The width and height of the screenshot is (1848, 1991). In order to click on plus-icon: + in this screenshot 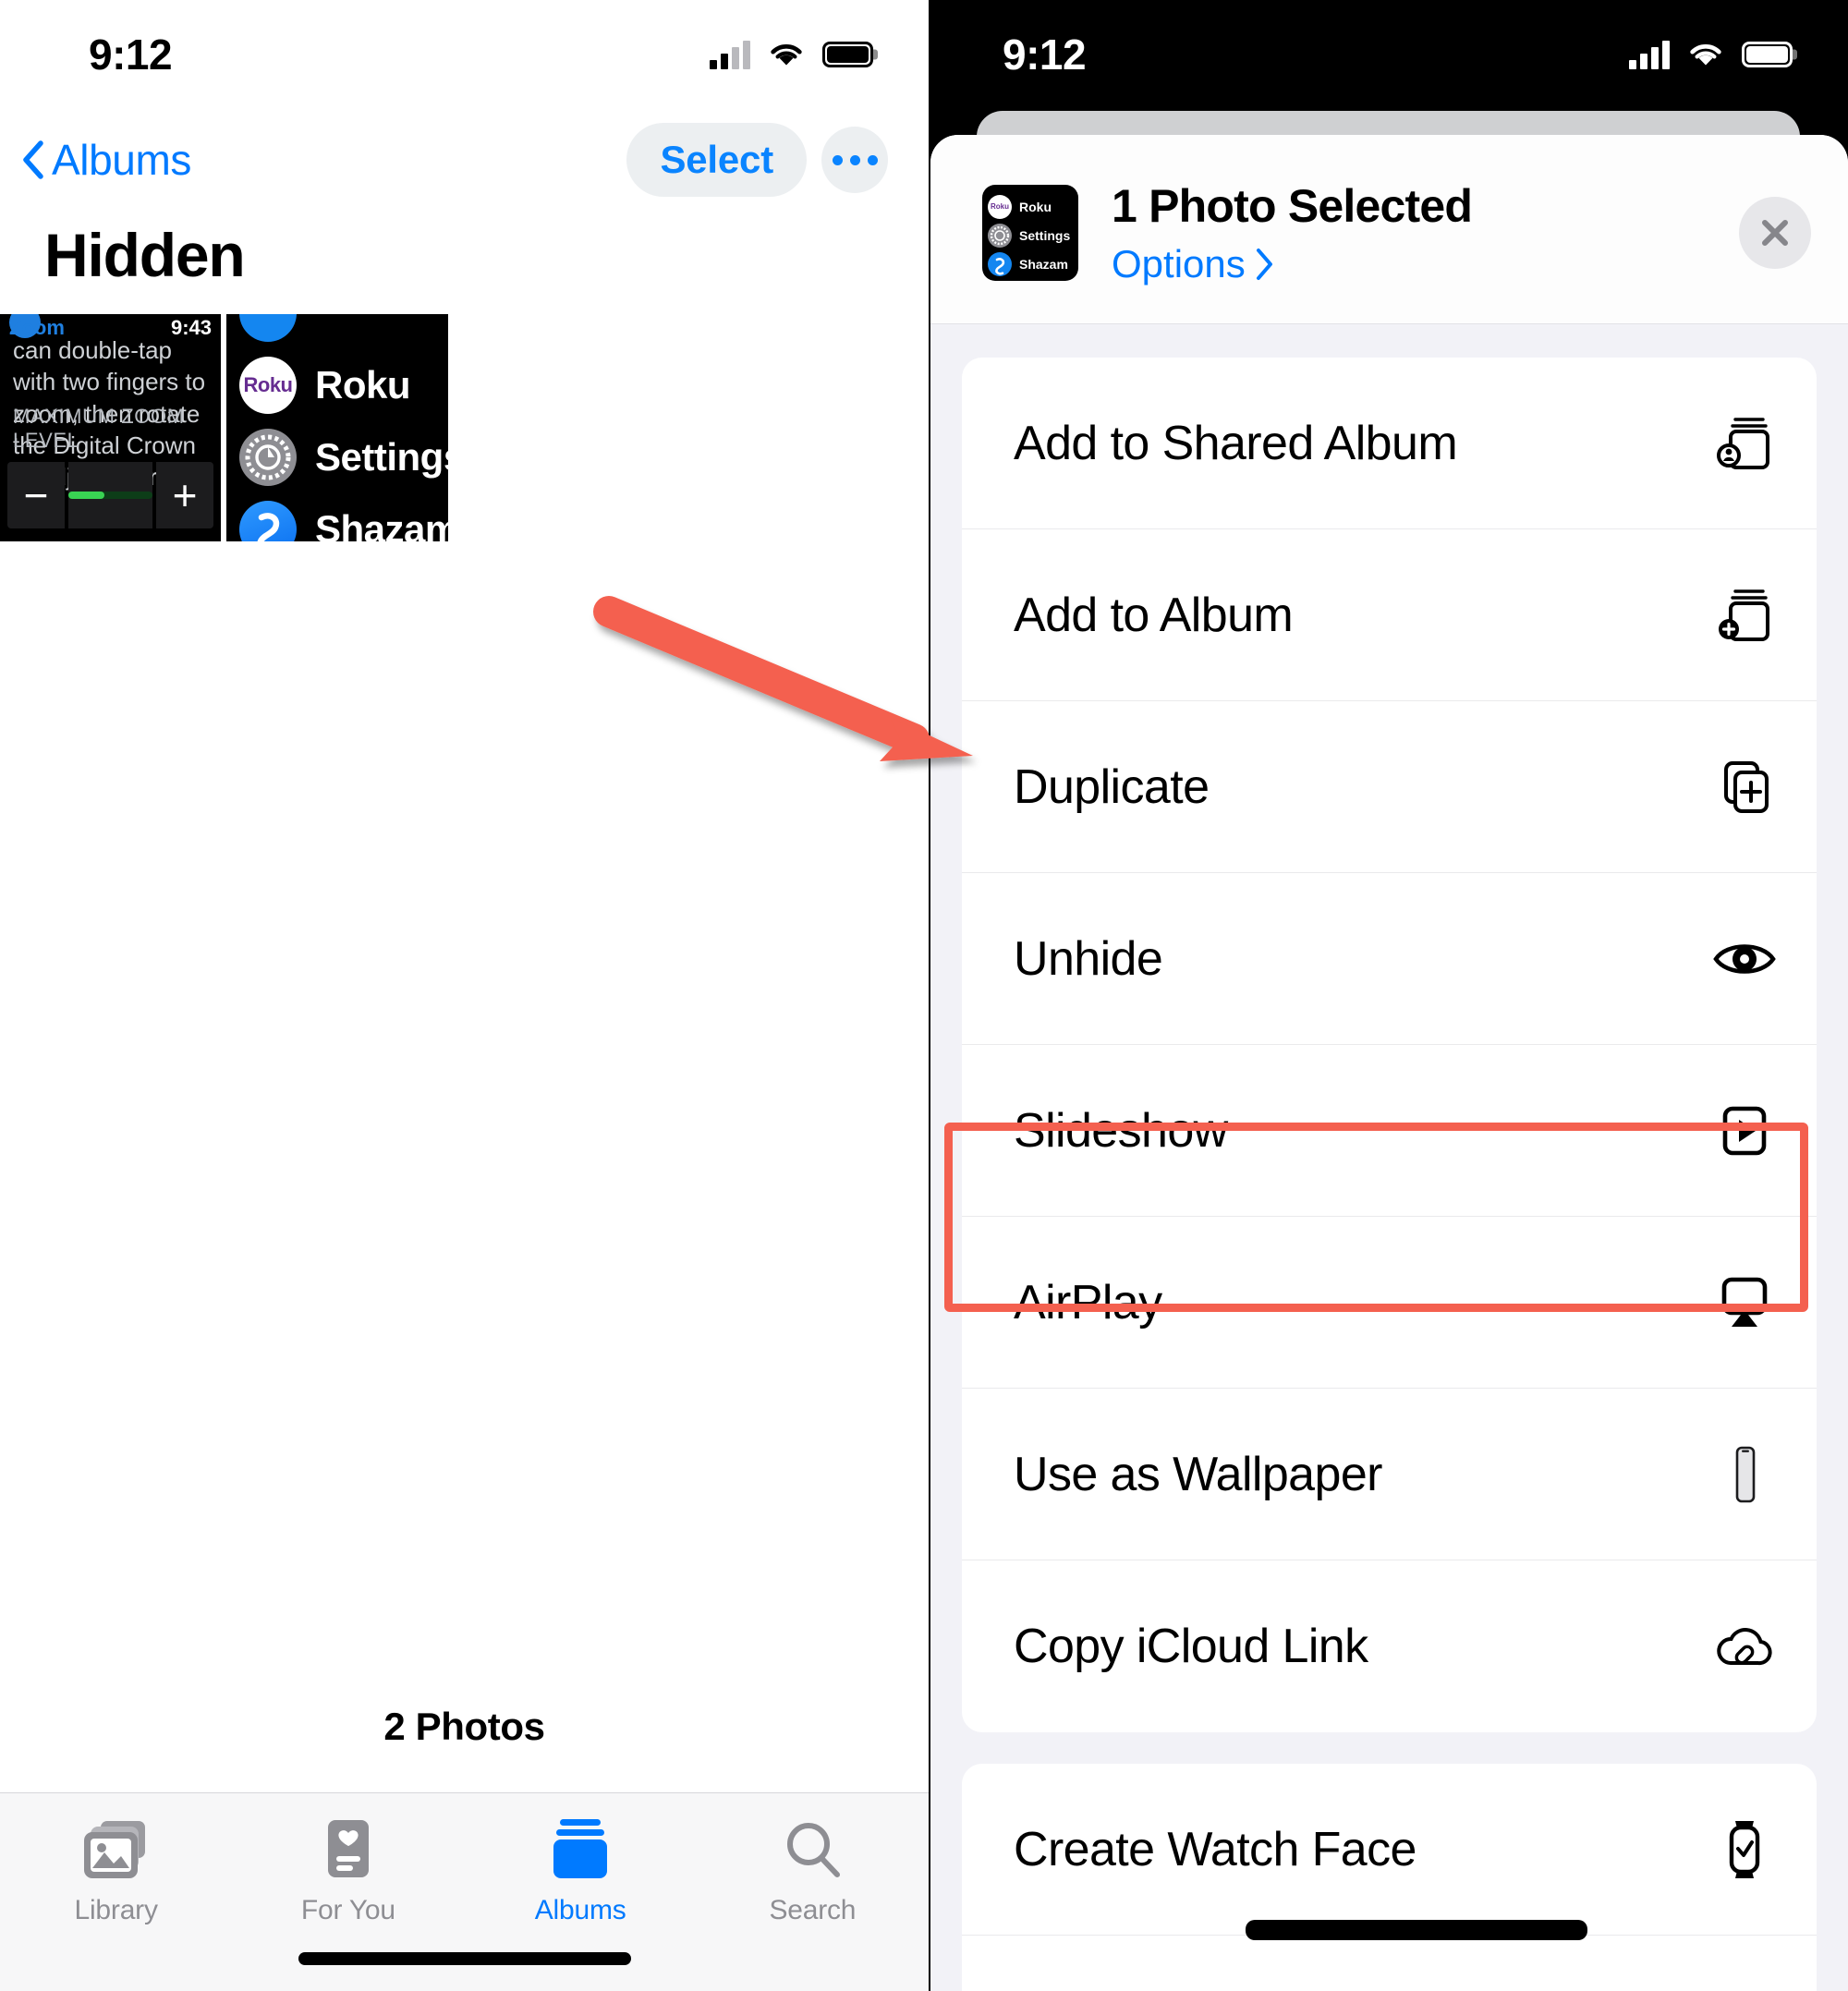, I will do `click(185, 495)`.